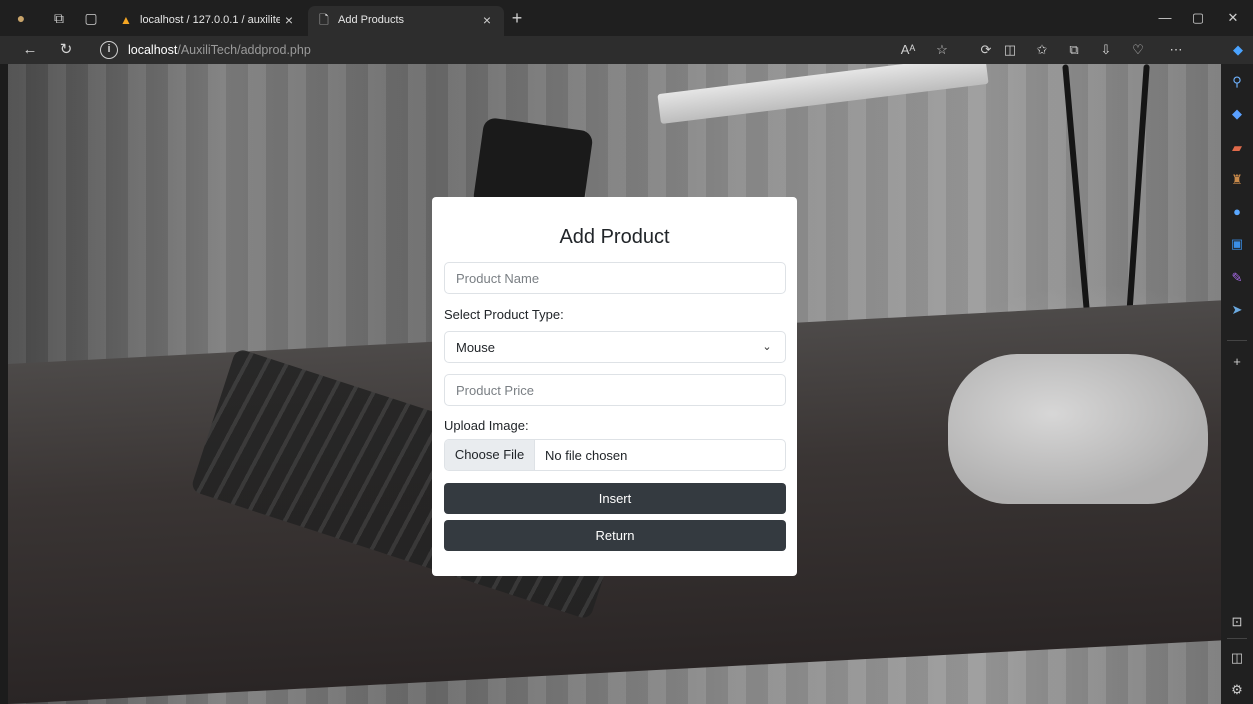  Describe the element at coordinates (406, 21) in the screenshot. I see `tab-add-products: 🗋 Add Products ×` at that location.